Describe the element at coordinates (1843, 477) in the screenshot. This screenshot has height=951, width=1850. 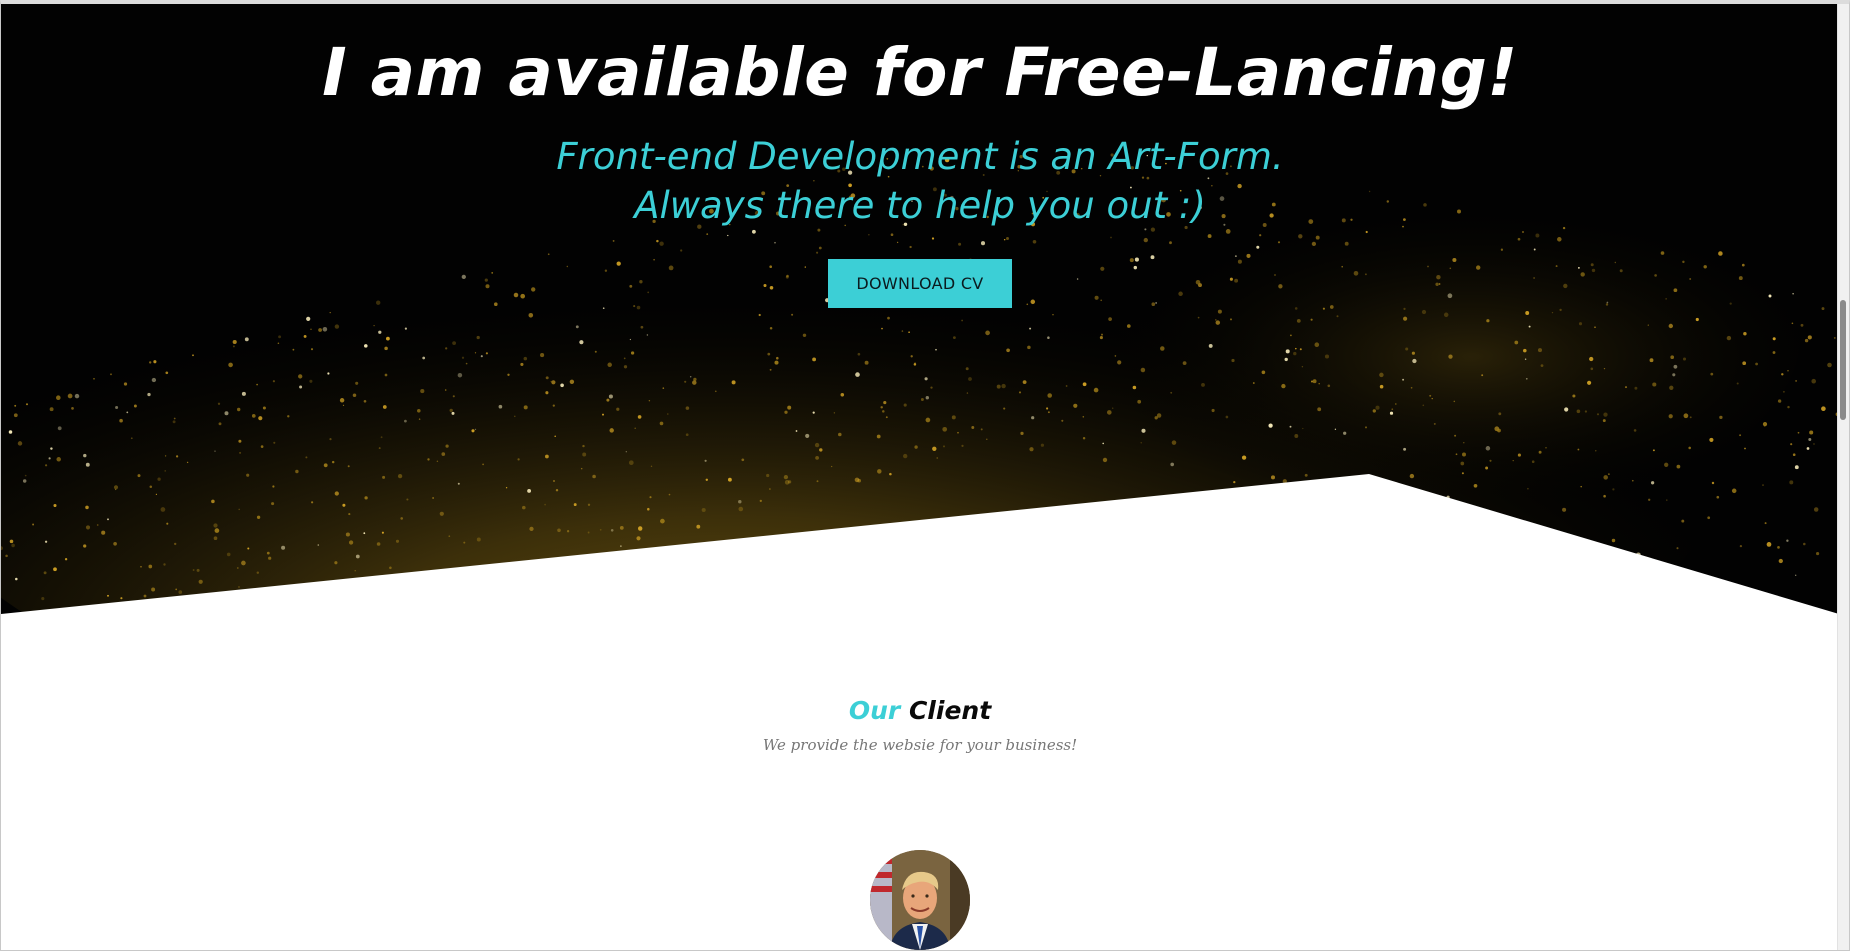
I see `vertical-scrollbar` at that location.